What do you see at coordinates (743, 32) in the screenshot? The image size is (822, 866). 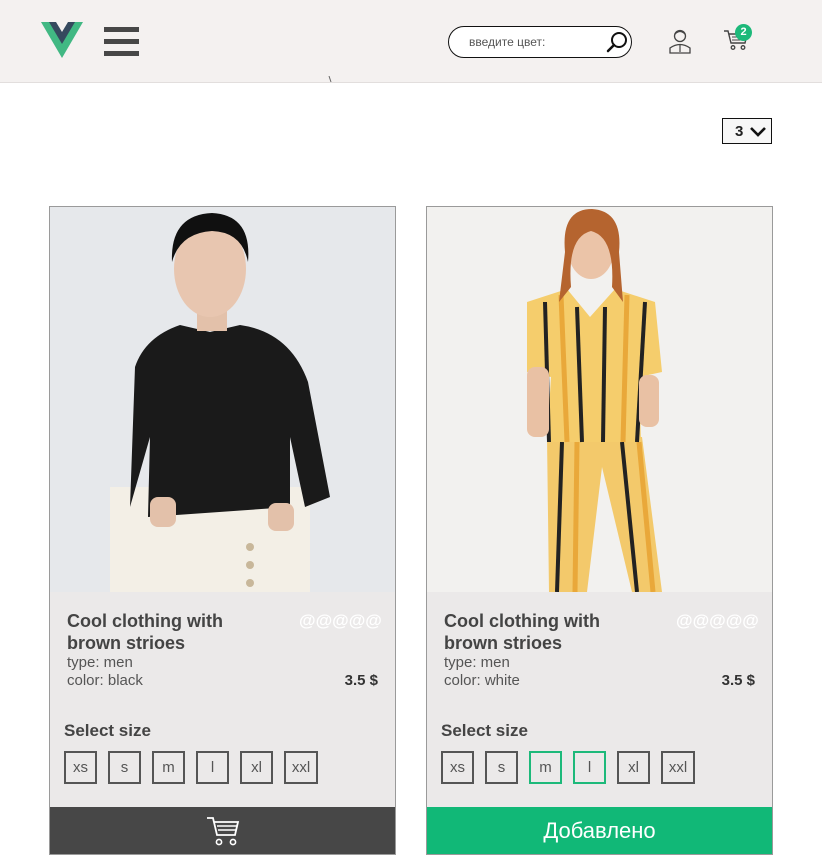 I see `cart-count-badge: 2` at bounding box center [743, 32].